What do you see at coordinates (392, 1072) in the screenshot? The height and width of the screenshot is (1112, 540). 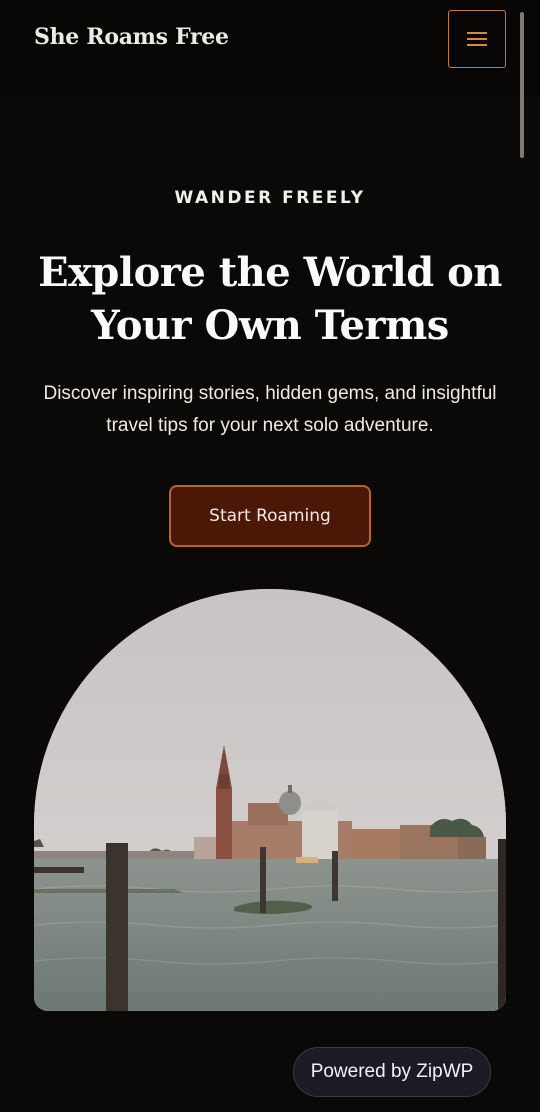 I see `powered-by-badge: Powered by ZipWP` at bounding box center [392, 1072].